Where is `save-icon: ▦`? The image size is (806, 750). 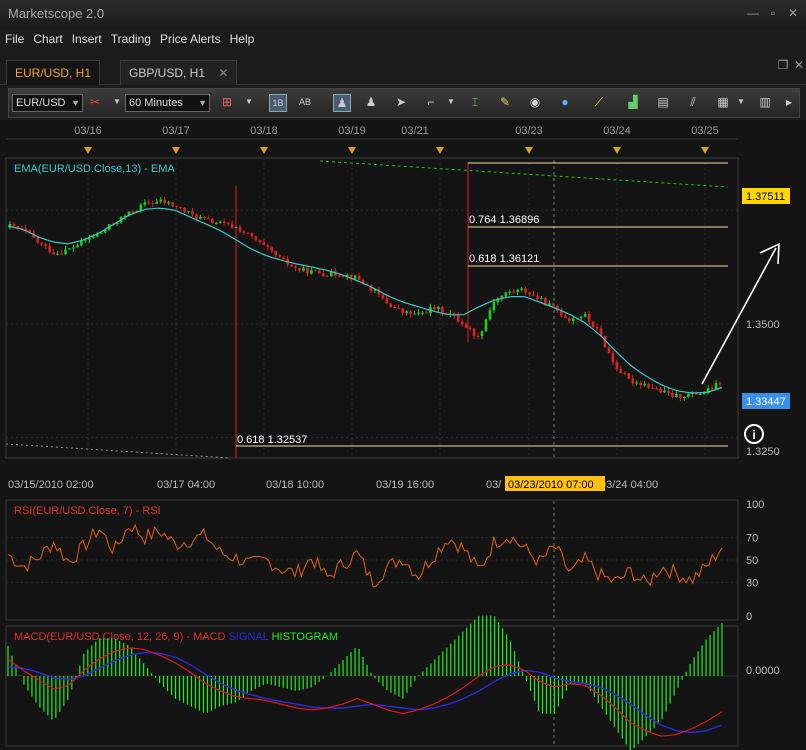 save-icon: ▦ is located at coordinates (723, 102).